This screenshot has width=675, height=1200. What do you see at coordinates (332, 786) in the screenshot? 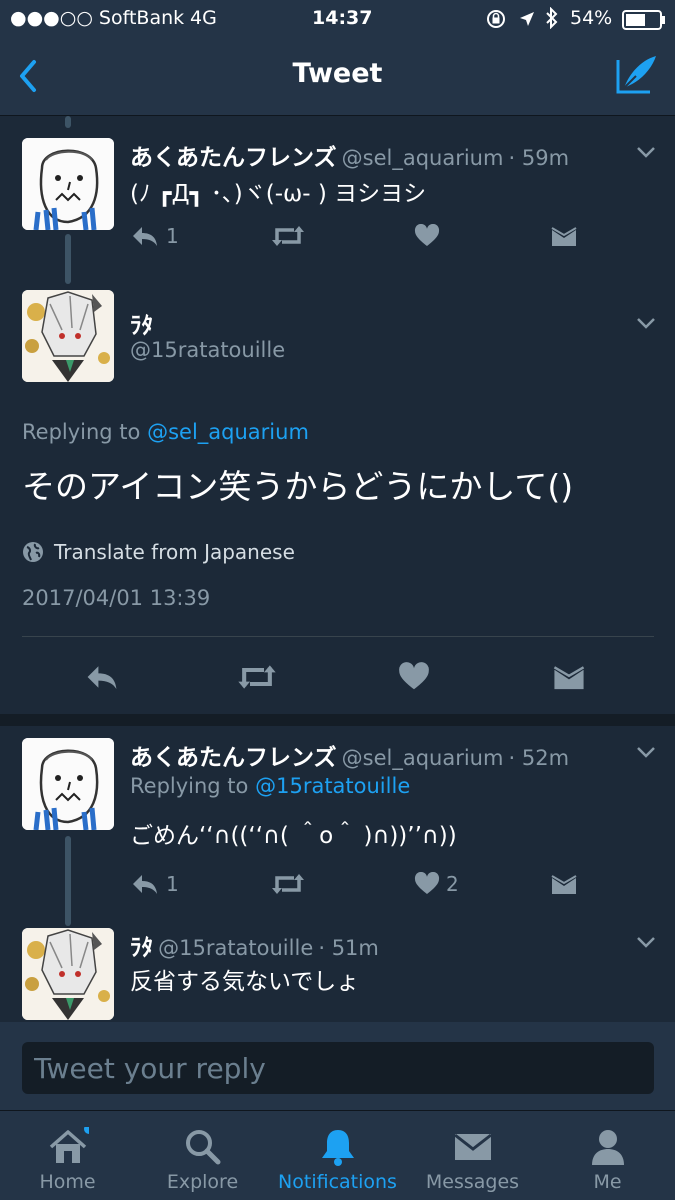
I see `replying-to-link: @15ratatouille` at bounding box center [332, 786].